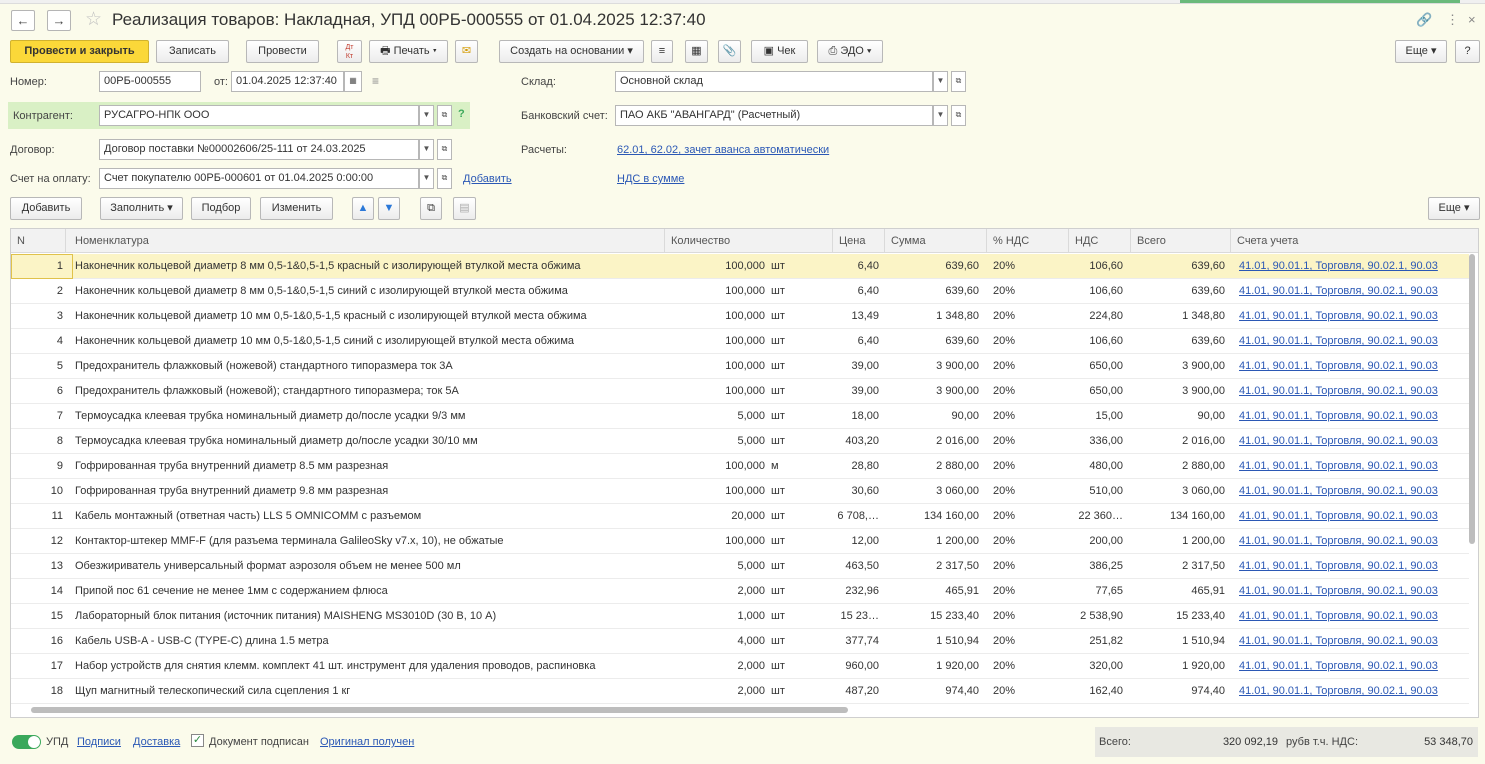 The image size is (1485, 764). I want to click on close-icon: ×, so click(1472, 19).